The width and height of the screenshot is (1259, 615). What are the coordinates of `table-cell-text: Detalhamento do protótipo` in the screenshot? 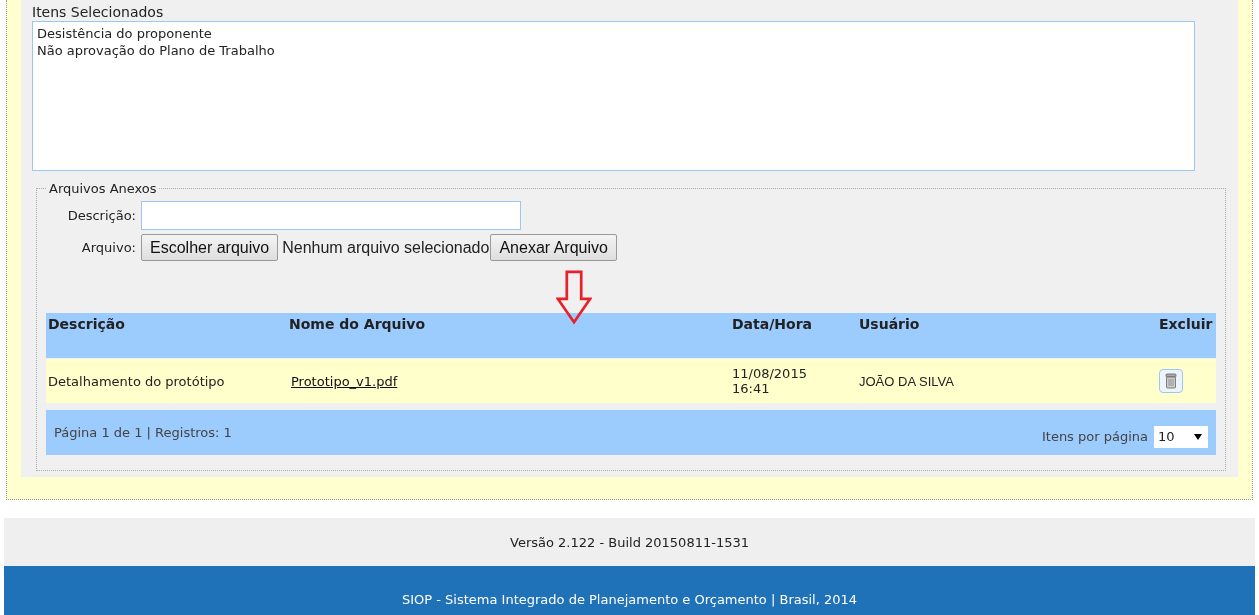 It's located at (137, 381).